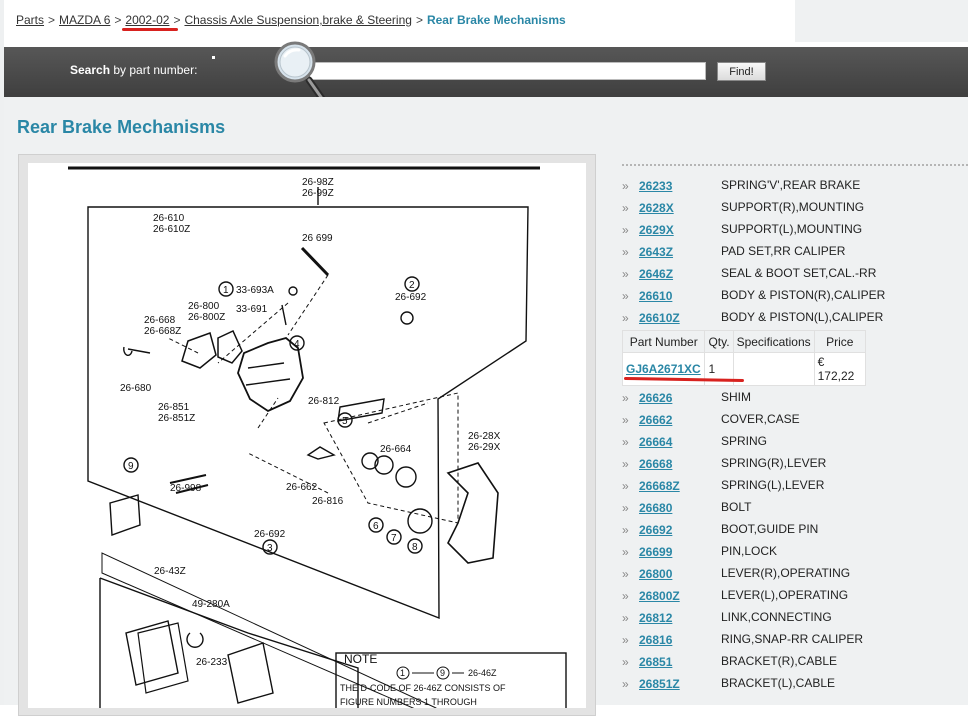  Describe the element at coordinates (656, 252) in the screenshot. I see `part-link: 2643Z` at that location.